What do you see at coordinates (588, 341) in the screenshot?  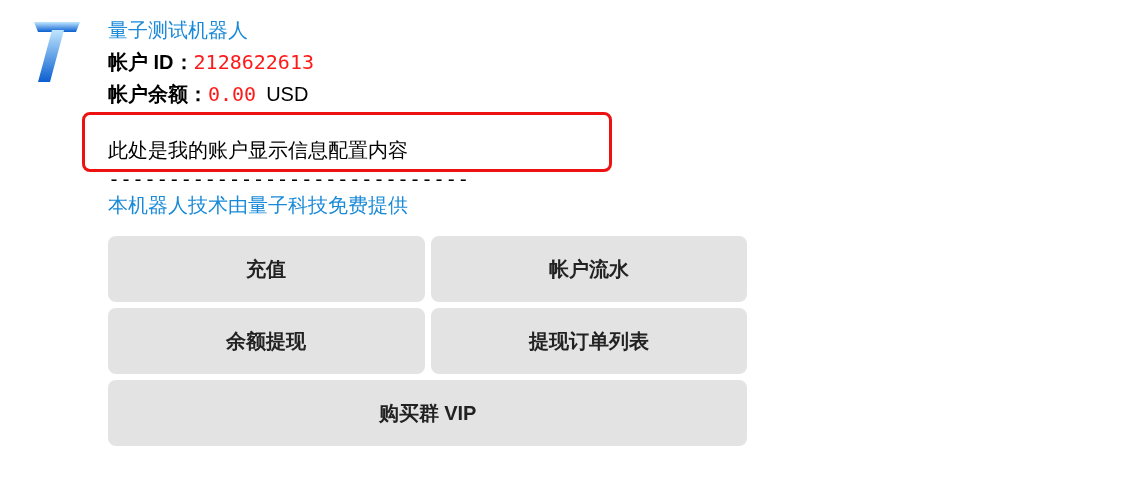 I see `menu-button: 提现订单列表` at bounding box center [588, 341].